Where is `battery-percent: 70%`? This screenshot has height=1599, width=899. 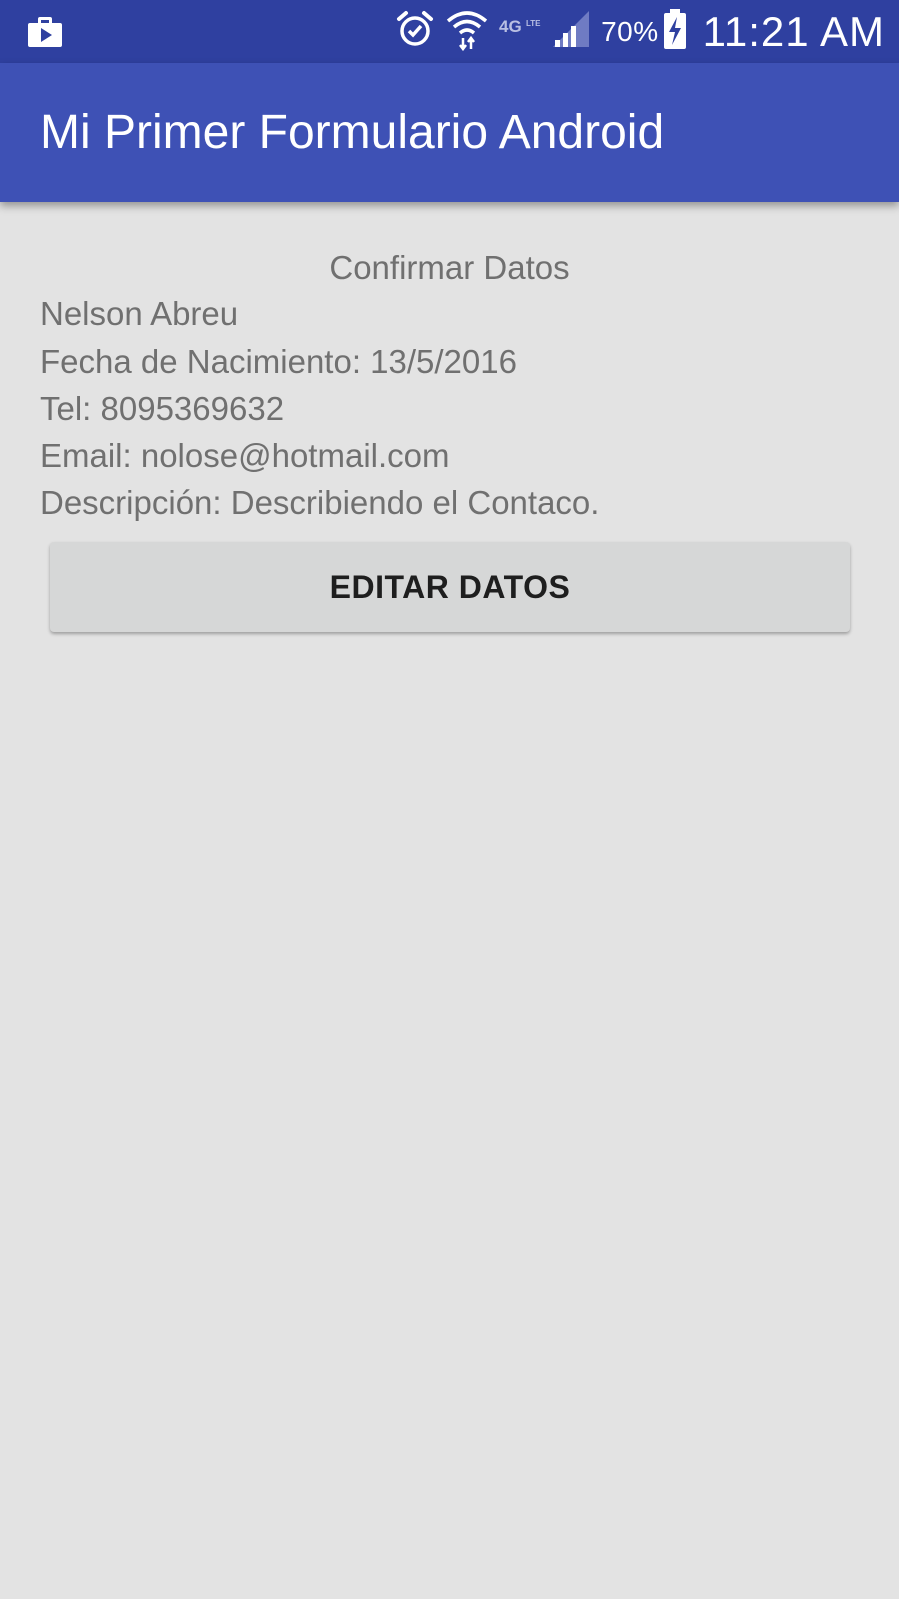 battery-percent: 70% is located at coordinates (630, 31).